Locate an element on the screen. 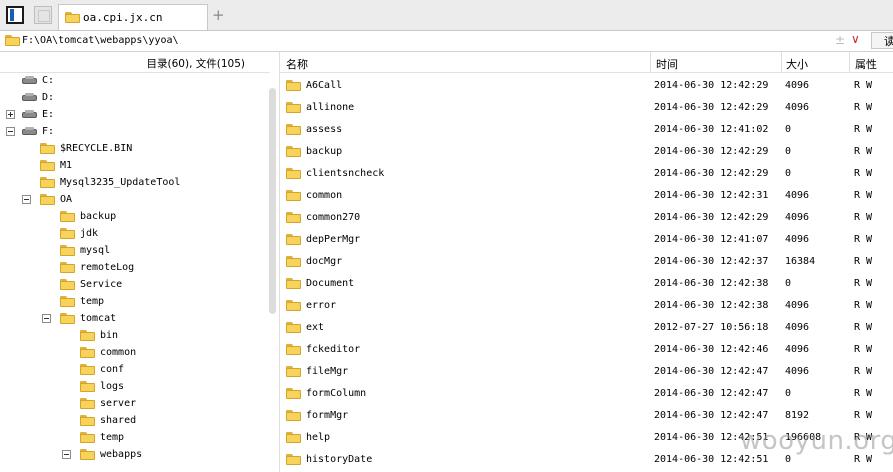 This screenshot has height=472, width=893. file-row: A6Call 2014-06-30 12:42:29 4096 R W is located at coordinates (586, 85).